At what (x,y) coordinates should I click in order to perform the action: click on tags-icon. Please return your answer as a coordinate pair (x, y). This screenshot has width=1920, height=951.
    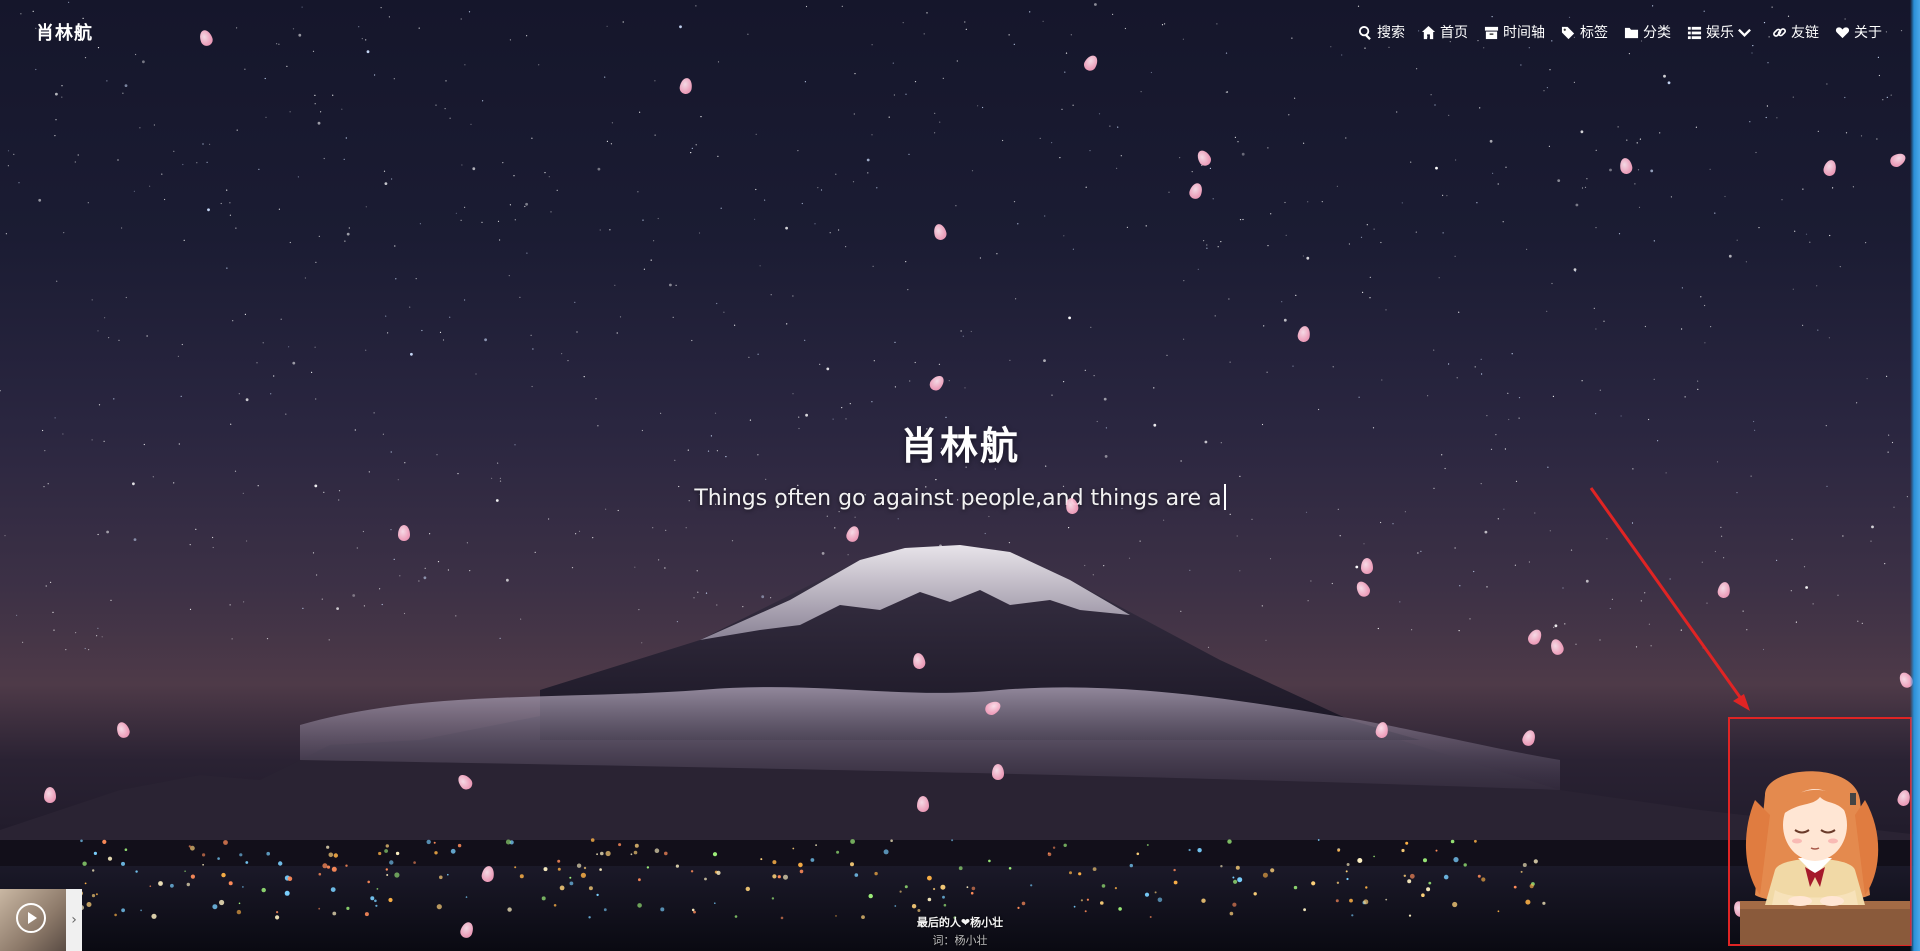
    Looking at the image, I should click on (1568, 32).